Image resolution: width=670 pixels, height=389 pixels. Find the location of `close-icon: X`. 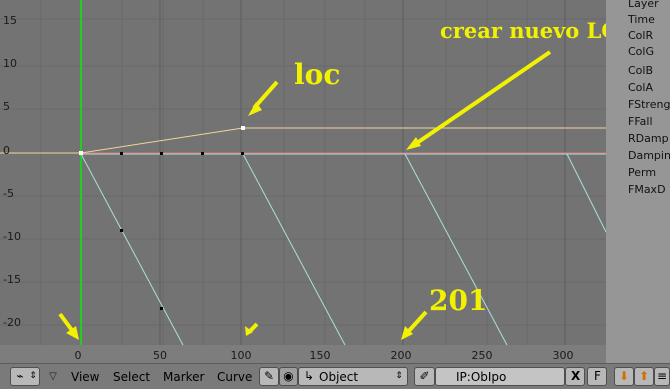

close-icon: X is located at coordinates (576, 376).